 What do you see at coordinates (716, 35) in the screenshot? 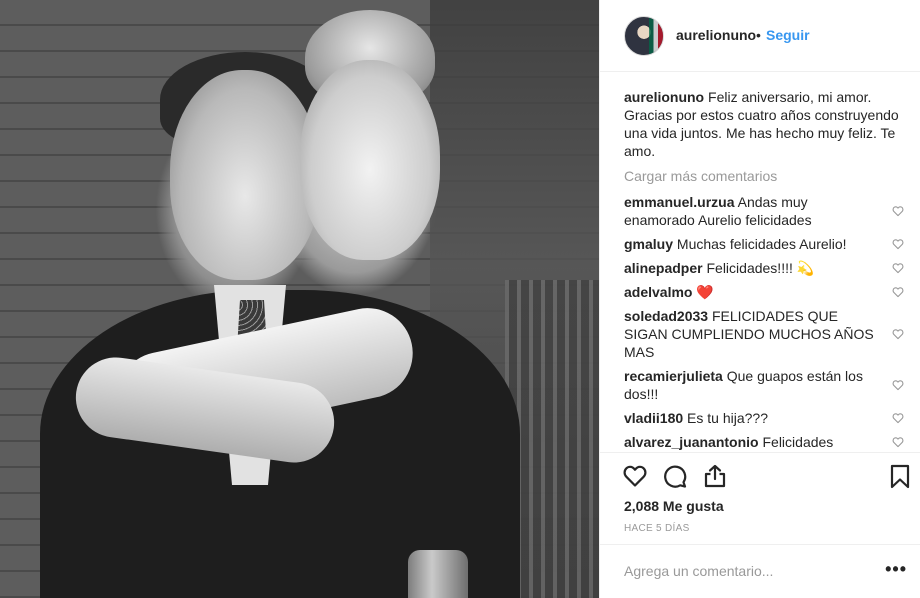
I see `header-username: aurelionuno` at bounding box center [716, 35].